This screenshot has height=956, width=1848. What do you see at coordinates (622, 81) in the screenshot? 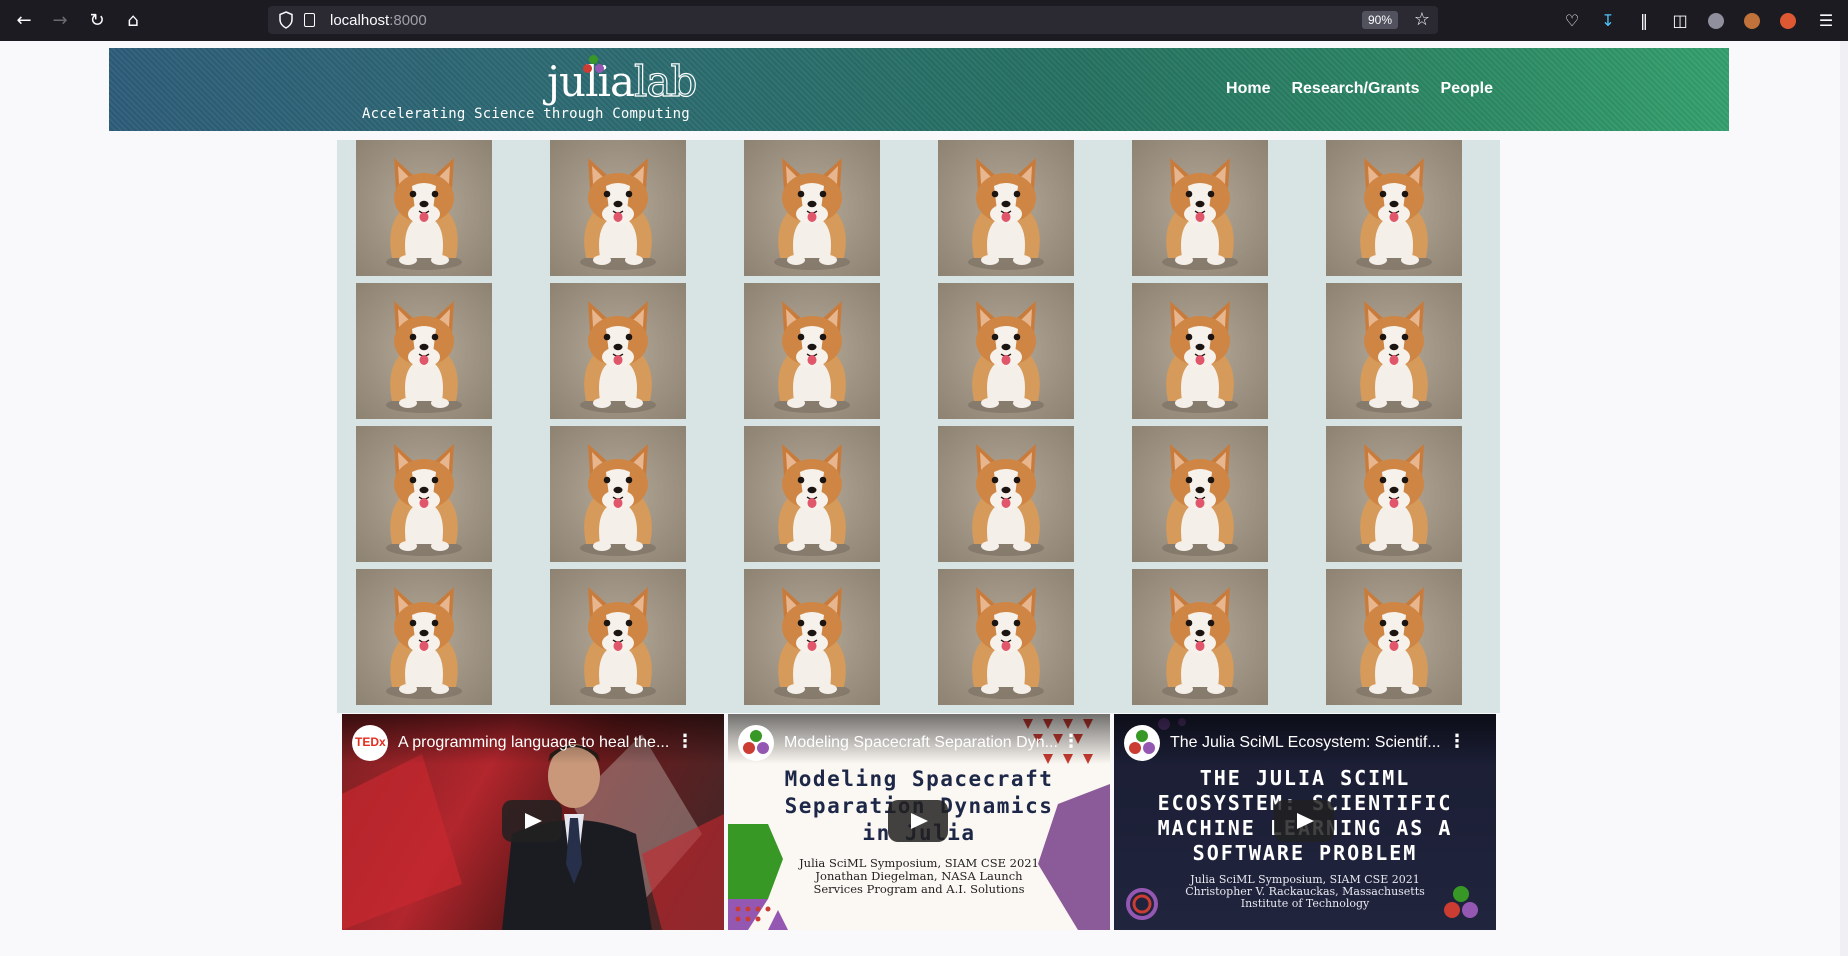
I see `logo-text: julialab` at bounding box center [622, 81].